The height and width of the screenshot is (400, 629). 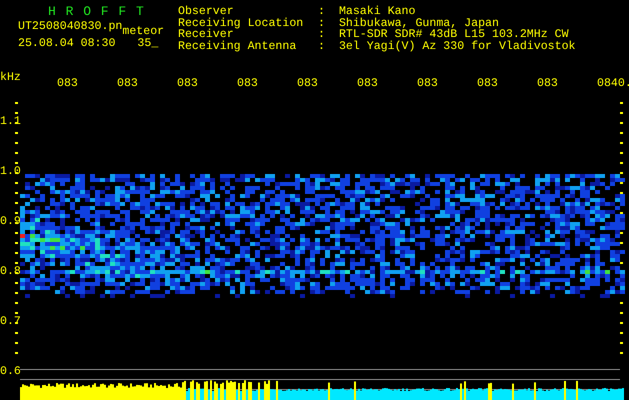 What do you see at coordinates (143, 32) in the screenshot?
I see `mode-label: meteor` at bounding box center [143, 32].